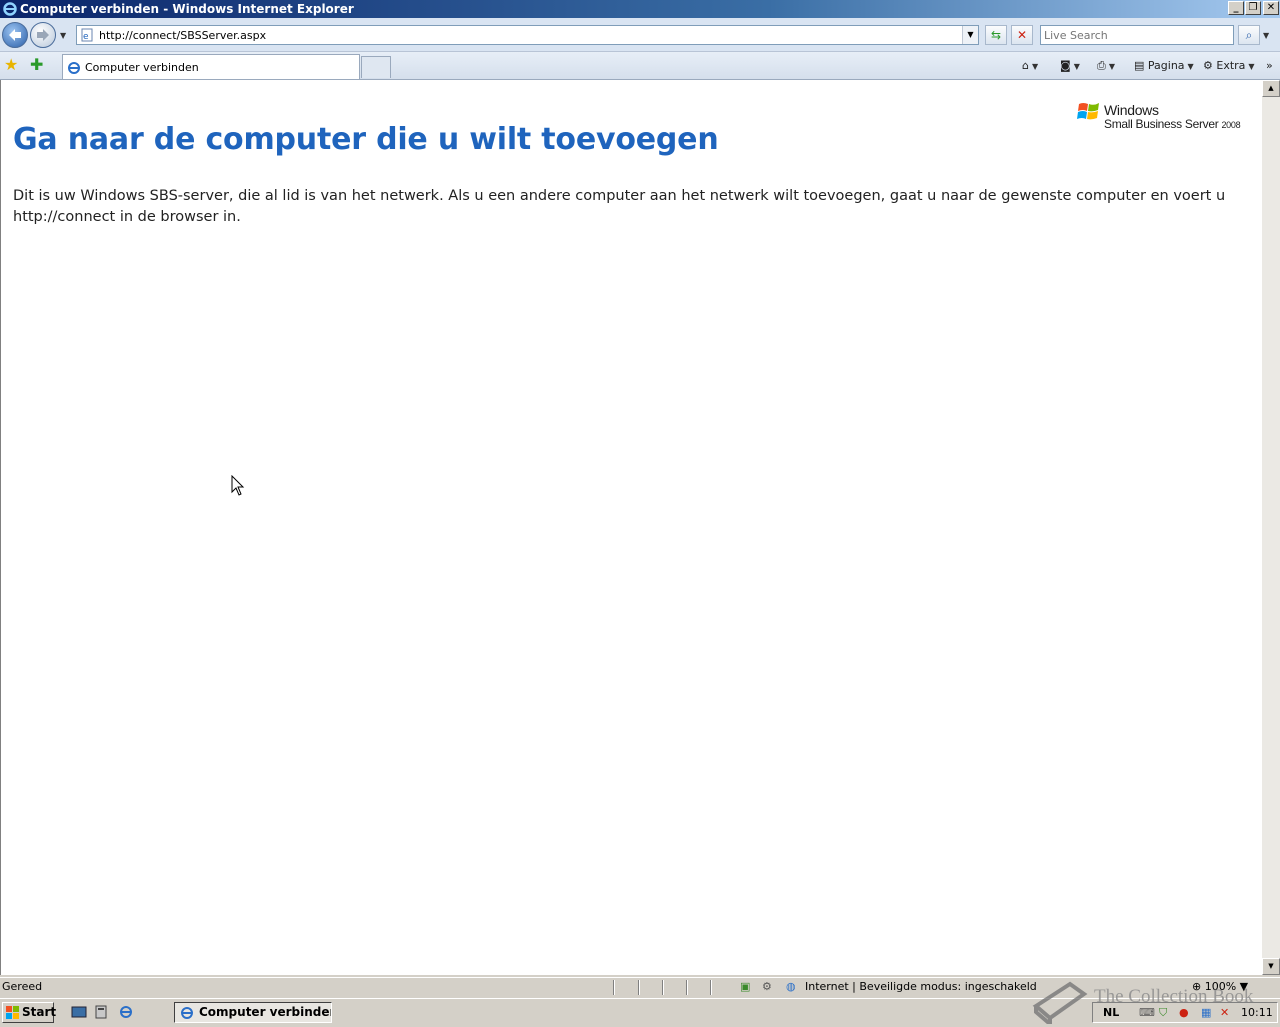  I want to click on page-menu: ▤ Pagina ▼, so click(1164, 66).